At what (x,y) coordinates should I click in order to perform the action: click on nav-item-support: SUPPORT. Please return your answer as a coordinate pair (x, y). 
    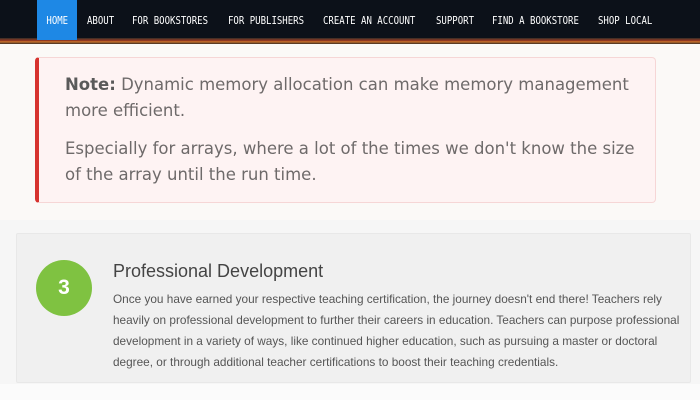
    Looking at the image, I should click on (455, 20).